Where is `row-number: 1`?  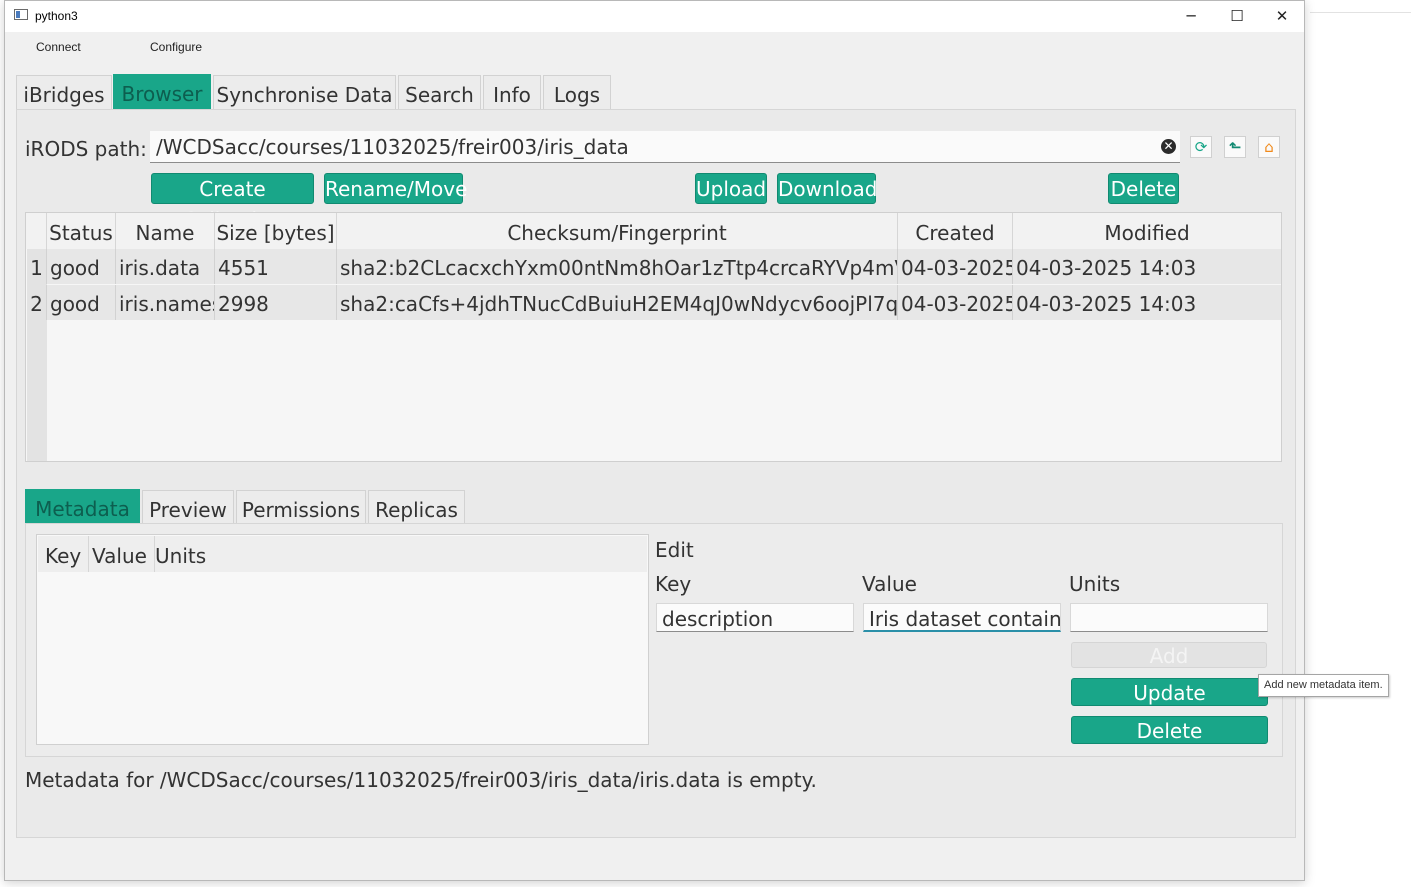 row-number: 1 is located at coordinates (37, 266).